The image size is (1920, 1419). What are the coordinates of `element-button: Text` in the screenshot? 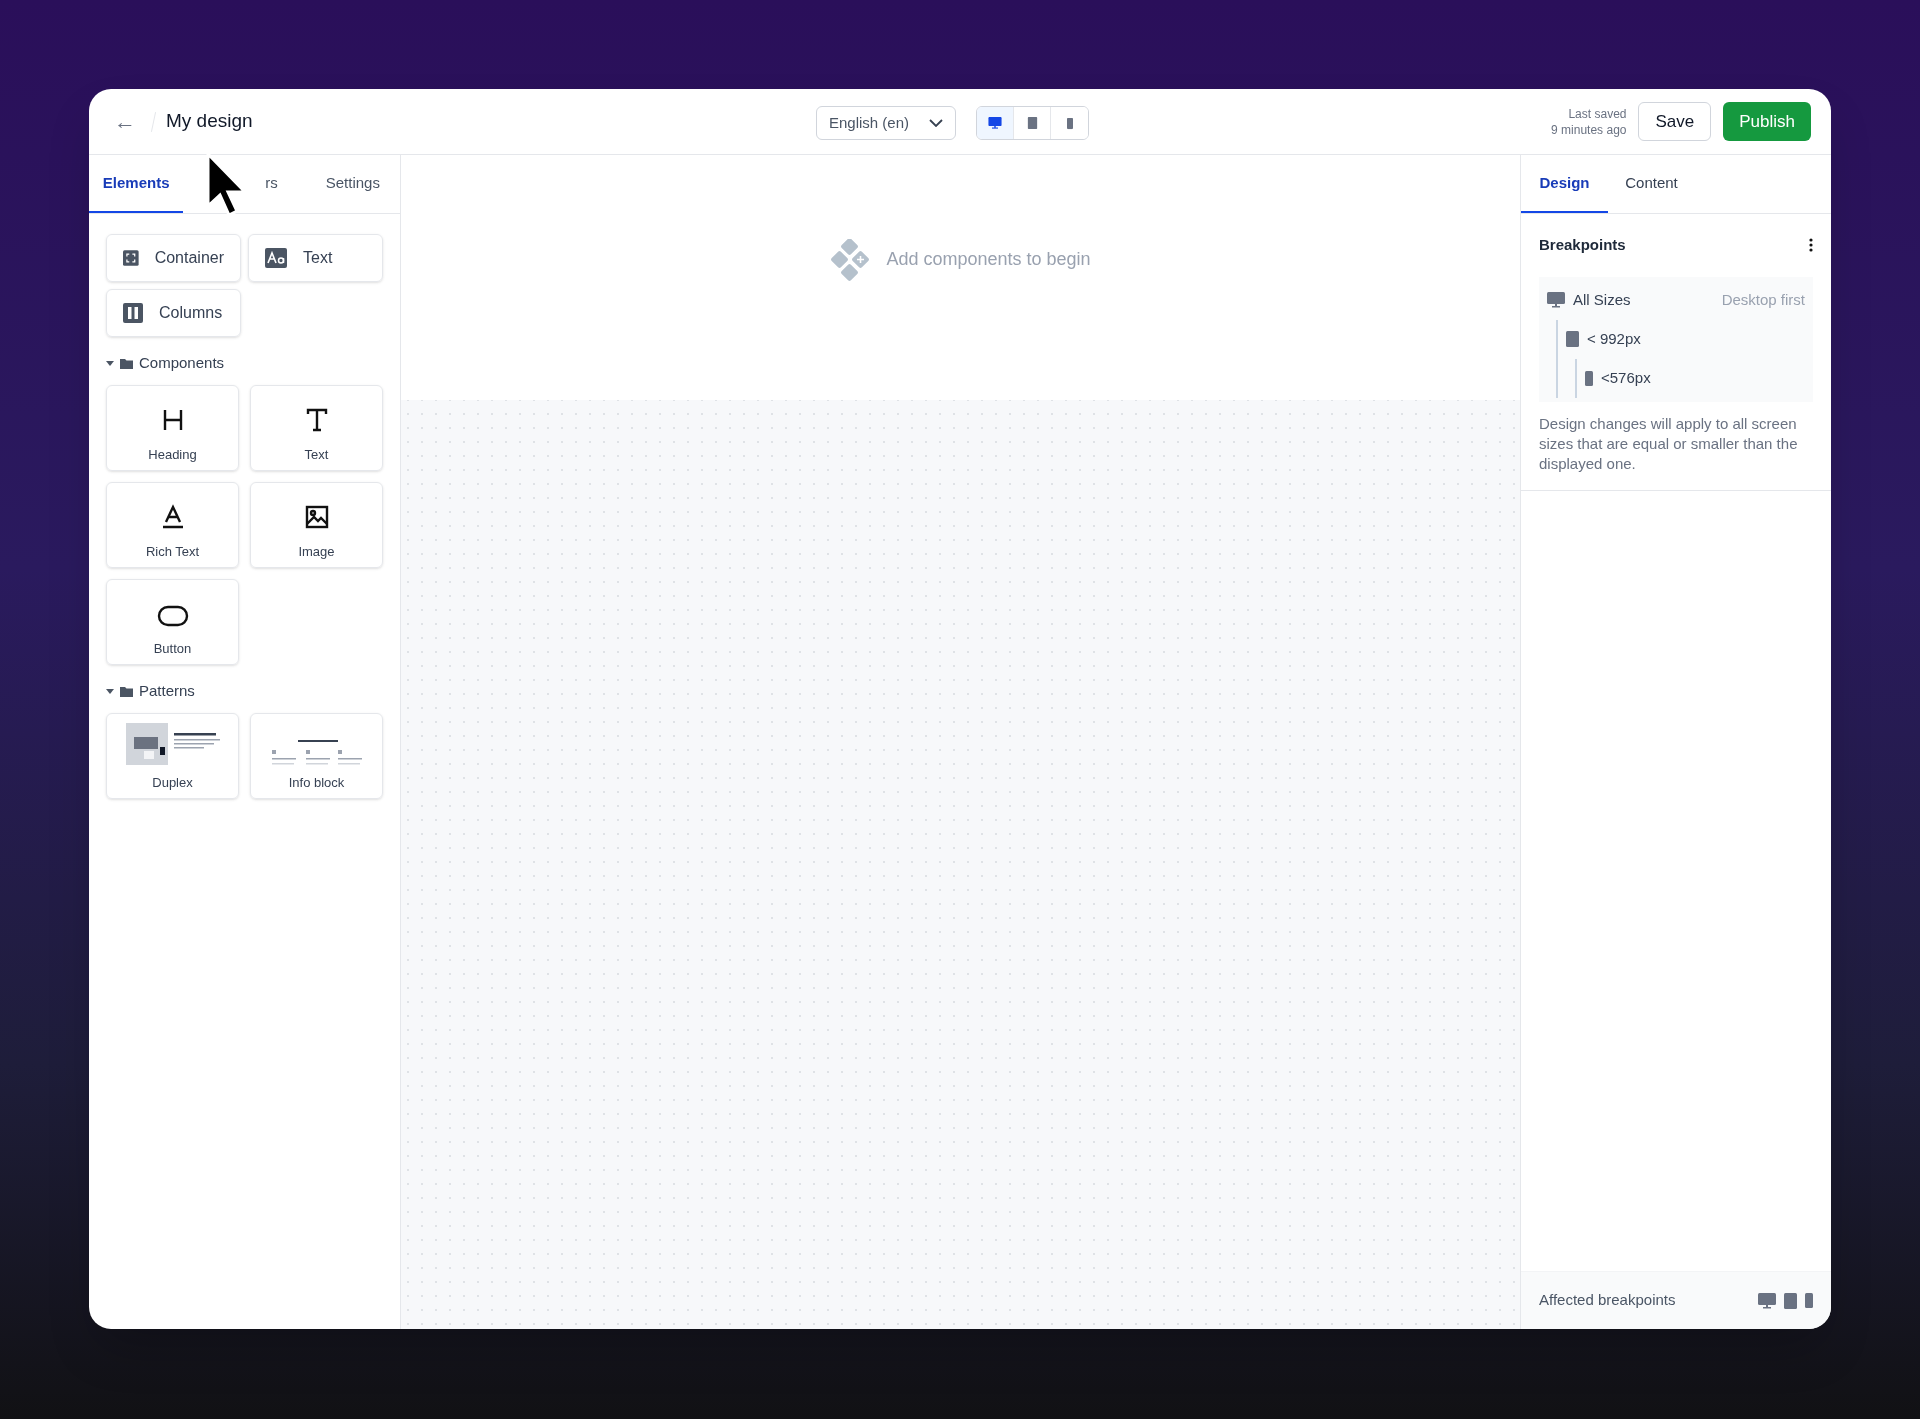 It's located at (315, 258).